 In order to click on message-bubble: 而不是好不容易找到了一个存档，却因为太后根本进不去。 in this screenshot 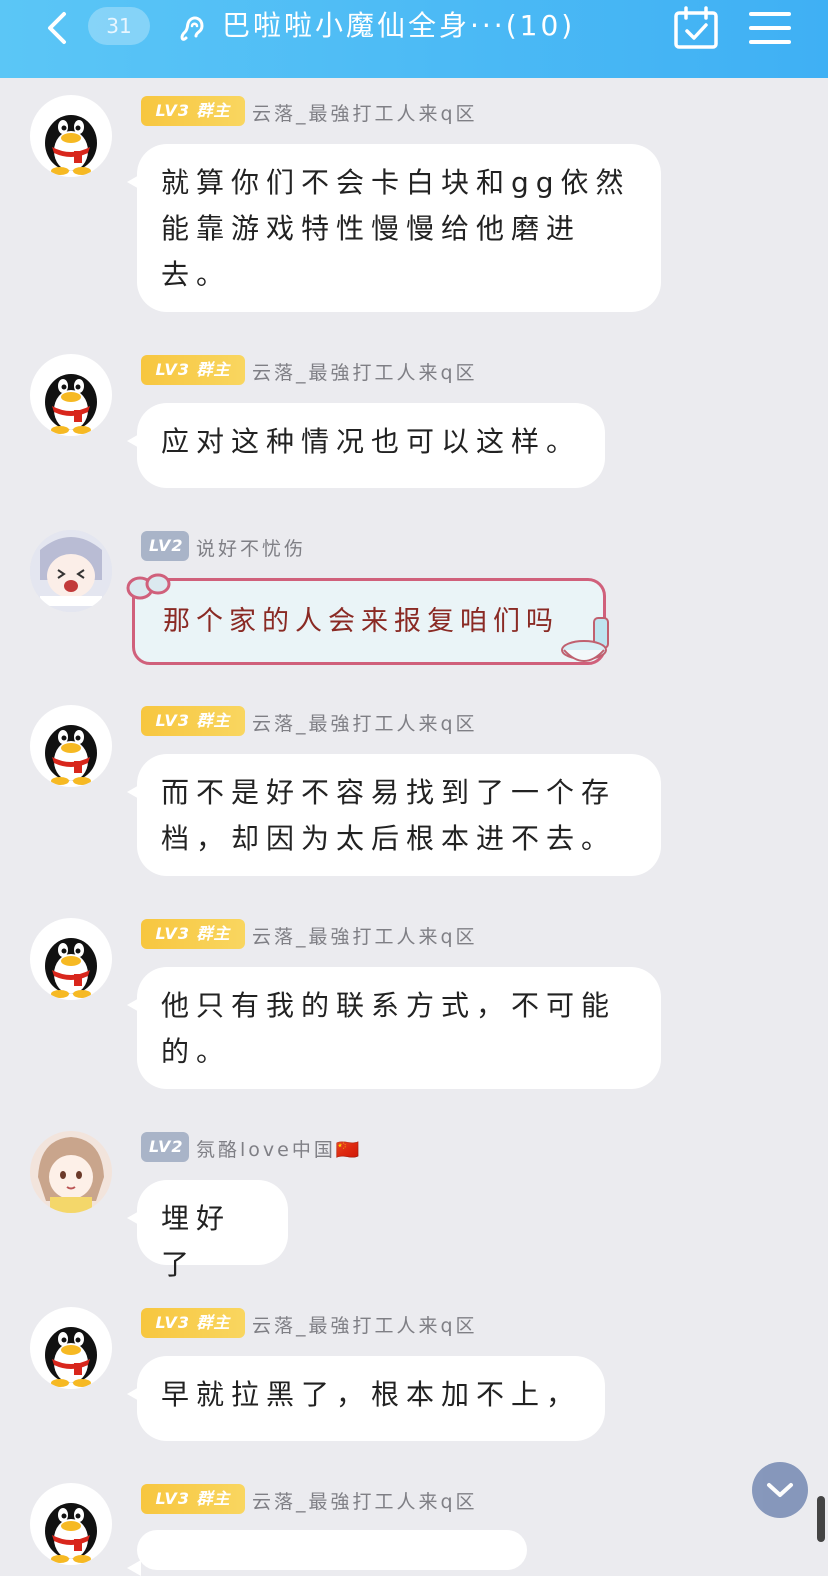, I will do `click(394, 815)`.